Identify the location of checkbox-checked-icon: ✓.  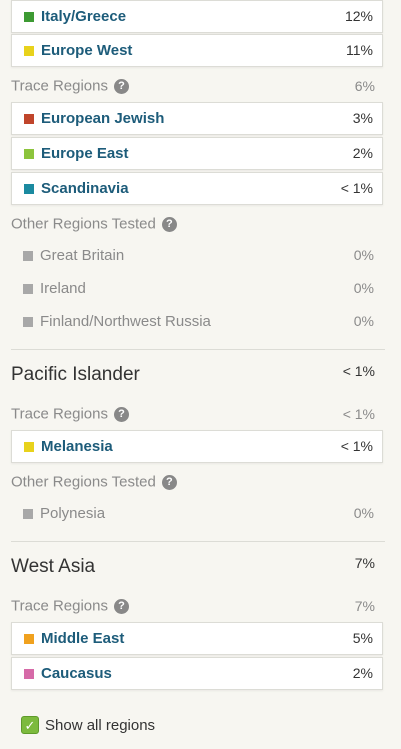
(30, 725).